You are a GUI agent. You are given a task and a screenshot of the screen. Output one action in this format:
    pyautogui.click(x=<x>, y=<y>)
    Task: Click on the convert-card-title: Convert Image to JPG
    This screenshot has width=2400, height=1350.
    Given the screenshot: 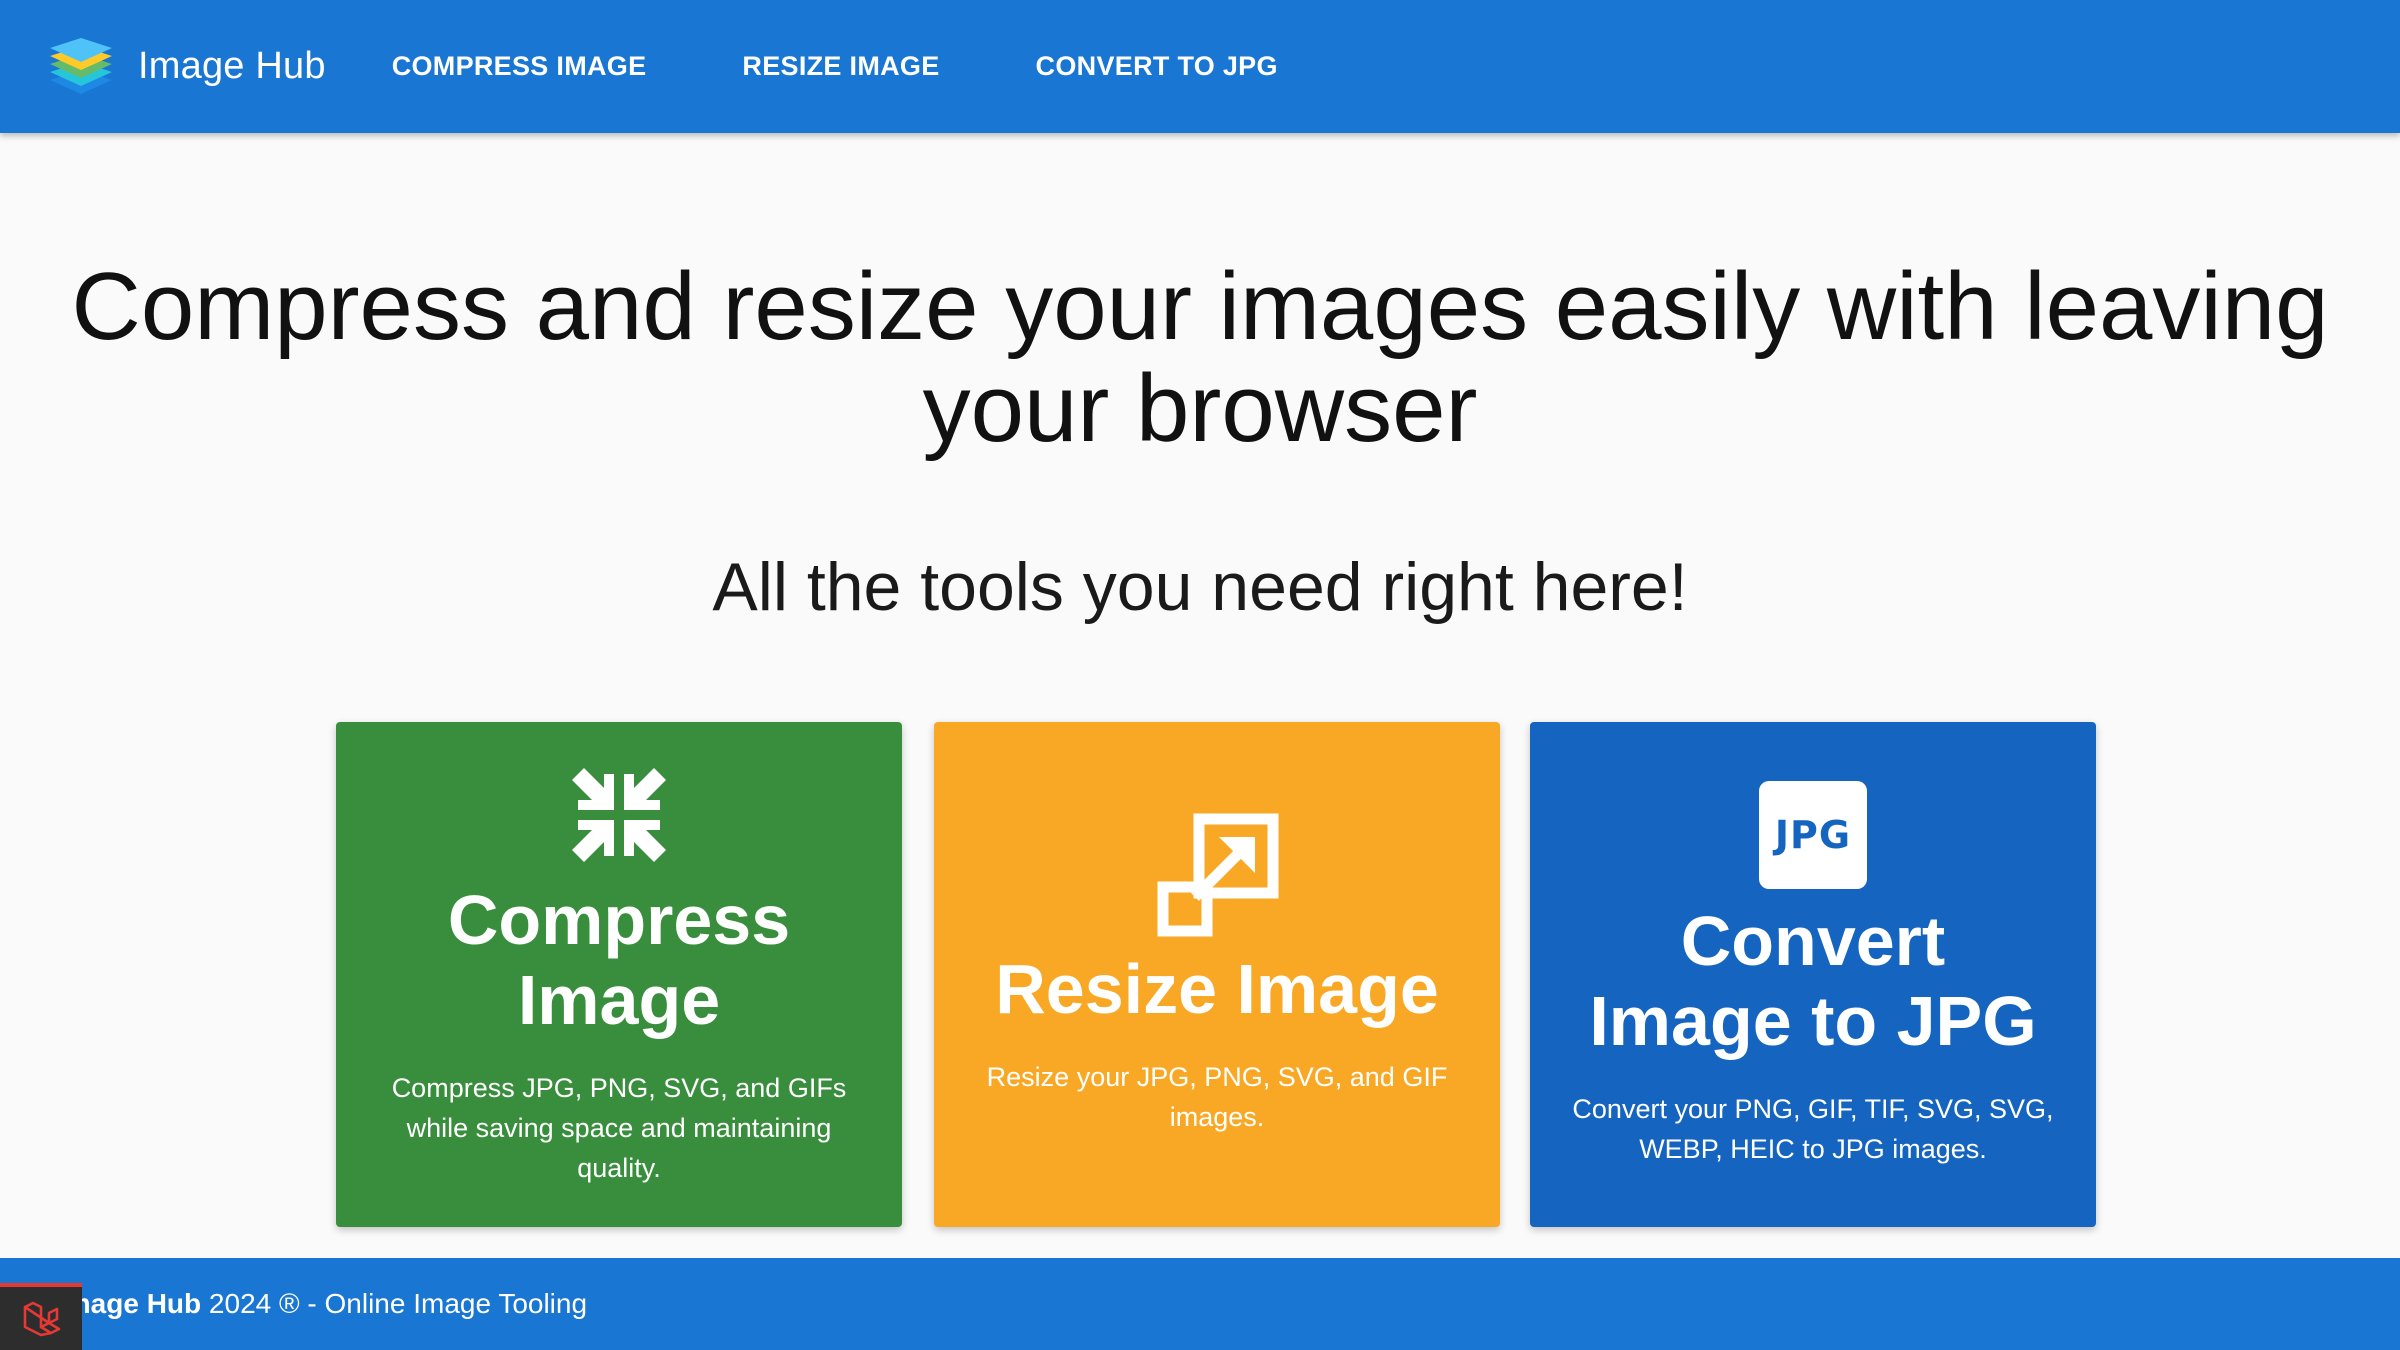 What is the action you would take?
    pyautogui.click(x=1813, y=980)
    